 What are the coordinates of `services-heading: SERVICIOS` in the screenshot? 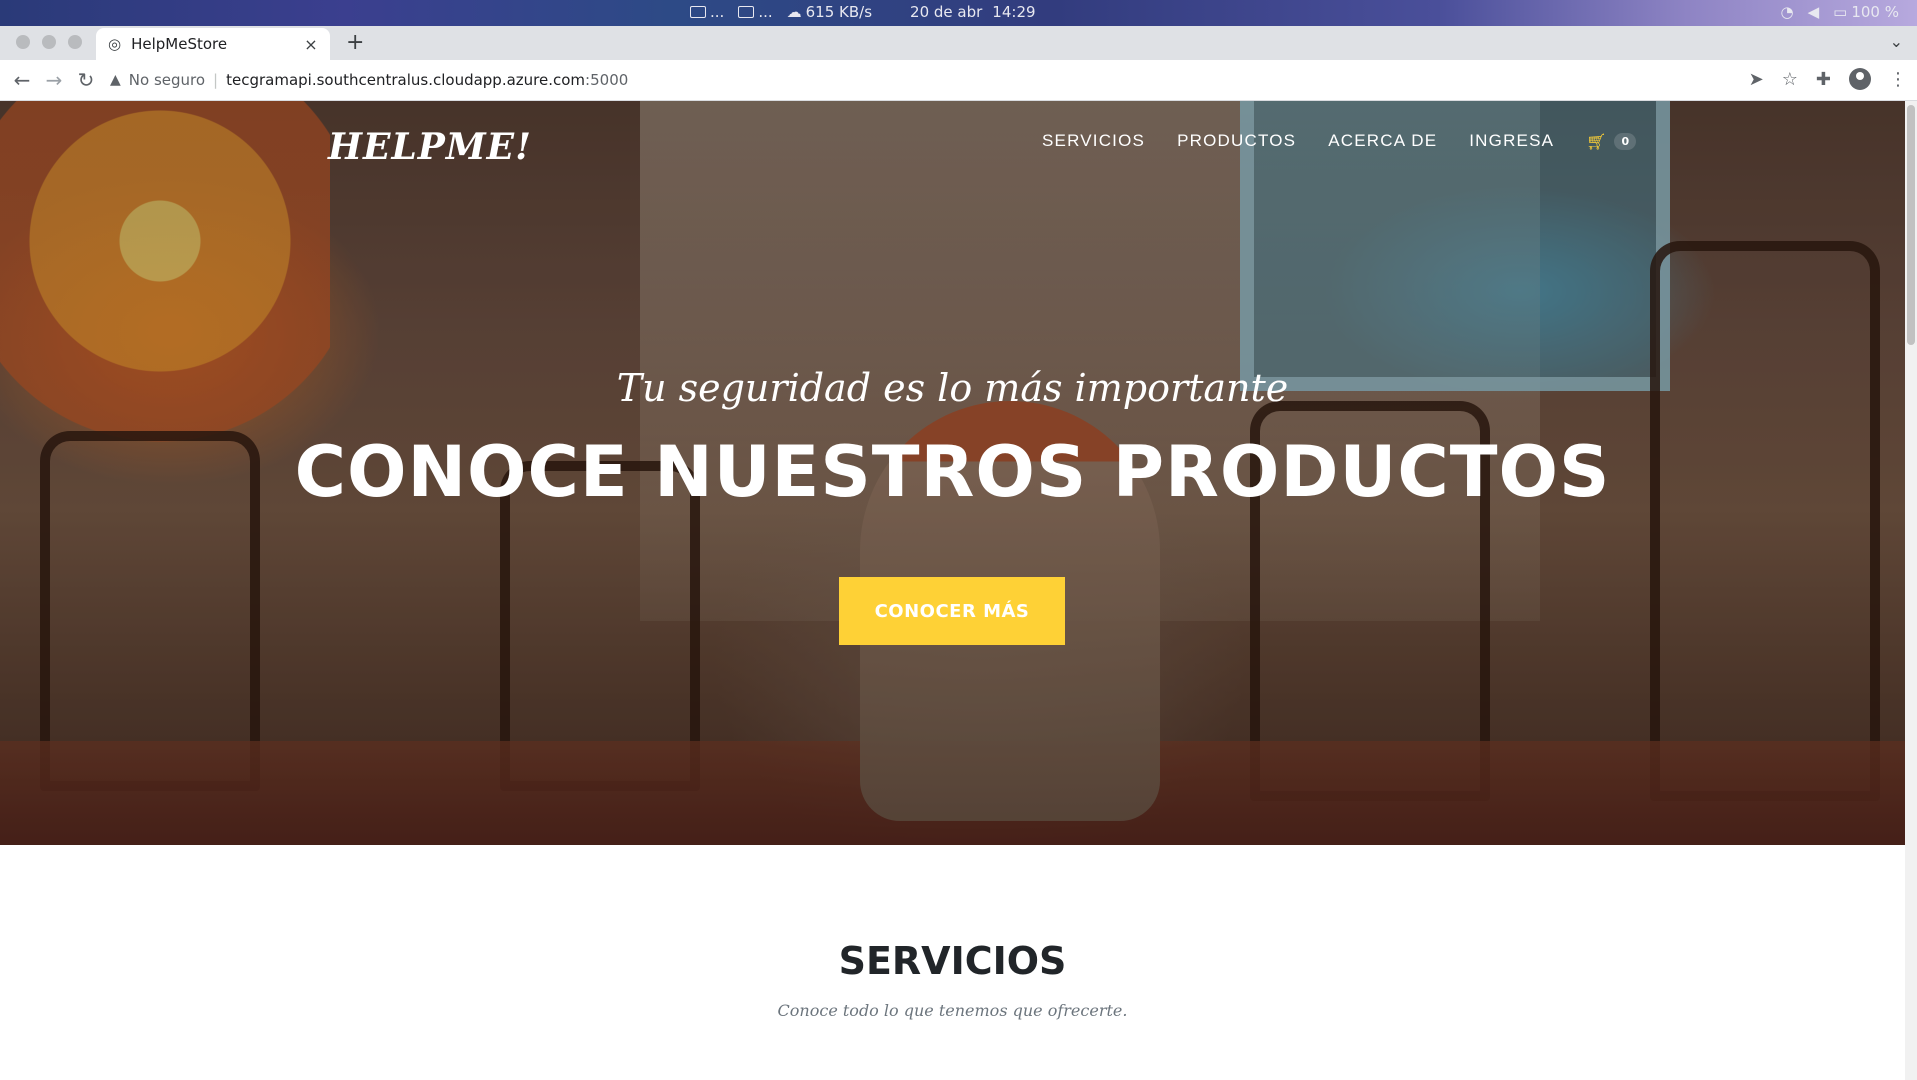 It's located at (952, 961).